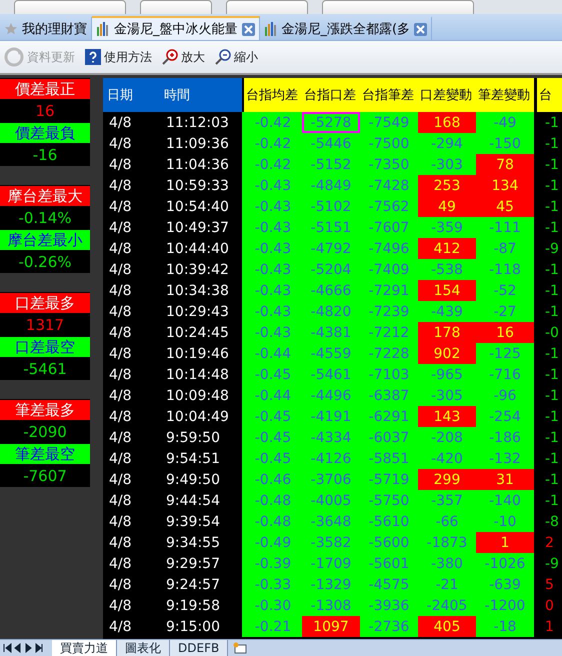 This screenshot has height=656, width=562. I want to click on table-cell: -0.30, so click(272, 605).